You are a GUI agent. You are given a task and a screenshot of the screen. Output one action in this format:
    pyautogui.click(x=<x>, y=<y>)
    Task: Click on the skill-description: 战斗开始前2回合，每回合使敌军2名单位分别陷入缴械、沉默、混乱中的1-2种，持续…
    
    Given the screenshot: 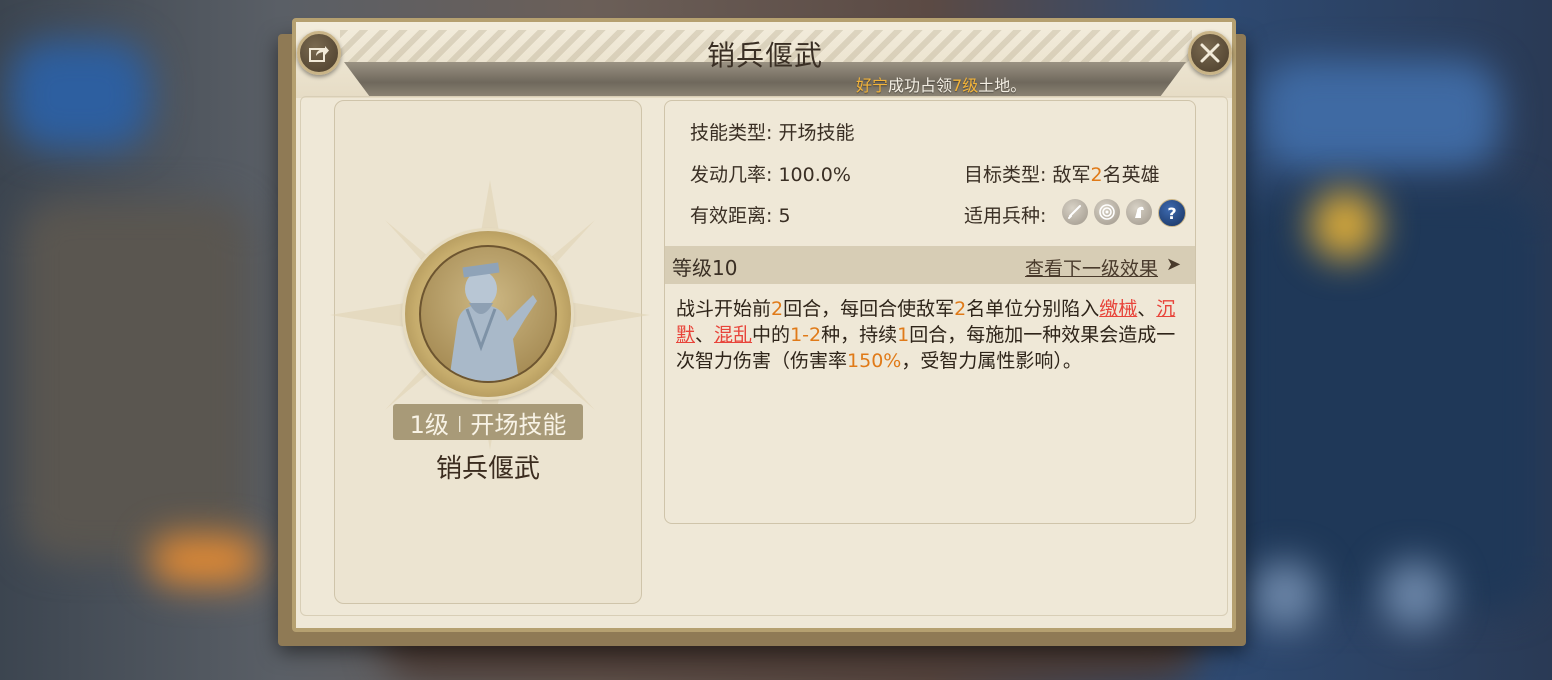 What is the action you would take?
    pyautogui.click(x=932, y=335)
    